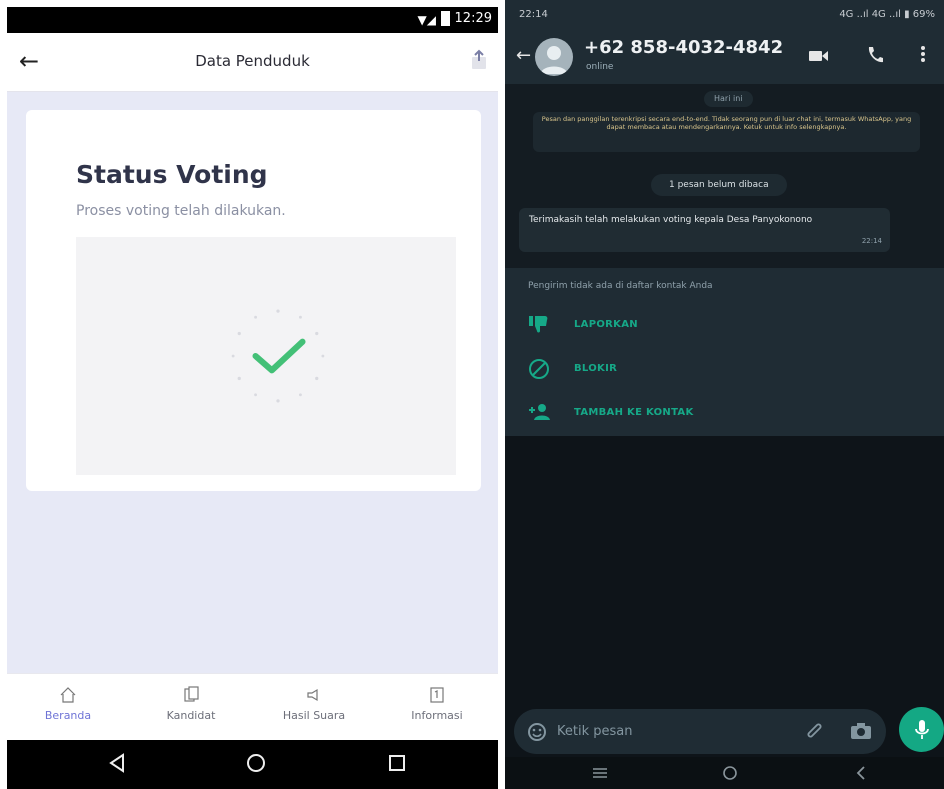 This screenshot has width=944, height=789. Describe the element at coordinates (861, 731) in the screenshot. I see `camera-icon` at that location.